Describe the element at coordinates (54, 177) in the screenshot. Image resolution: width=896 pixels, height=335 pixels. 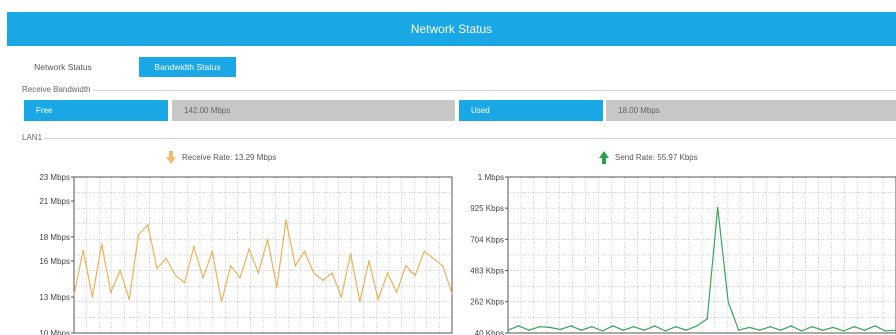
I see `receive-y-tick-label: 23 Mbps` at that location.